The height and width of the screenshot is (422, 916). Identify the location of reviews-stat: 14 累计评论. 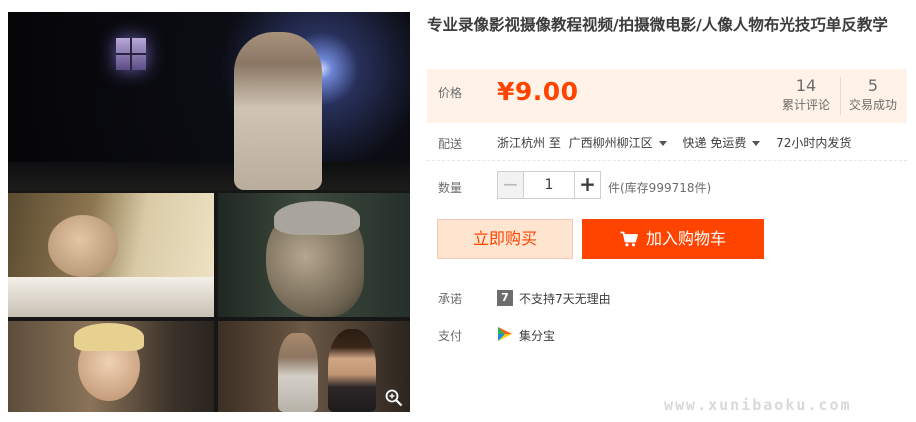
(806, 94).